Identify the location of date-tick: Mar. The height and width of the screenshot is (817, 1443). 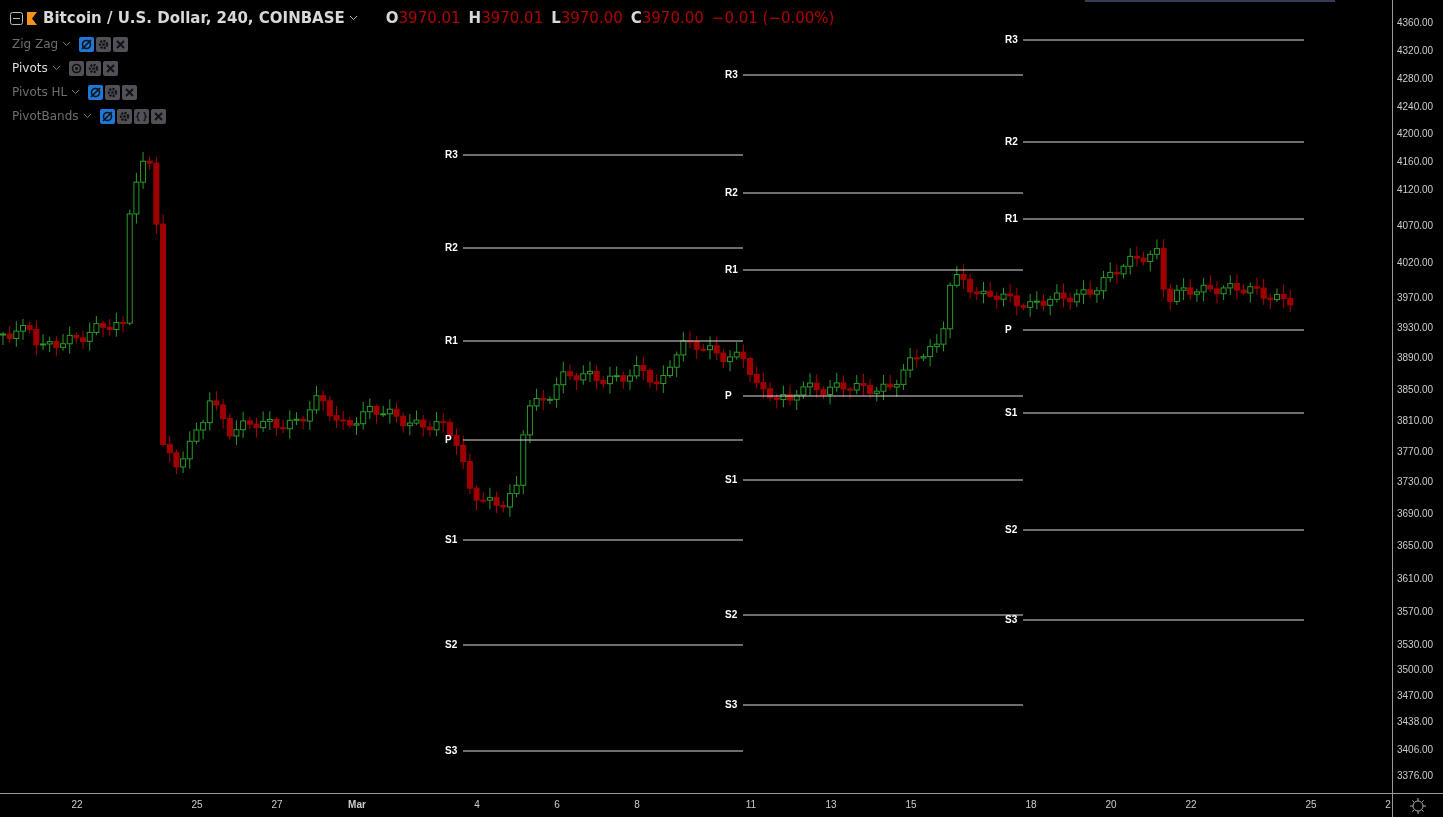
(357, 805).